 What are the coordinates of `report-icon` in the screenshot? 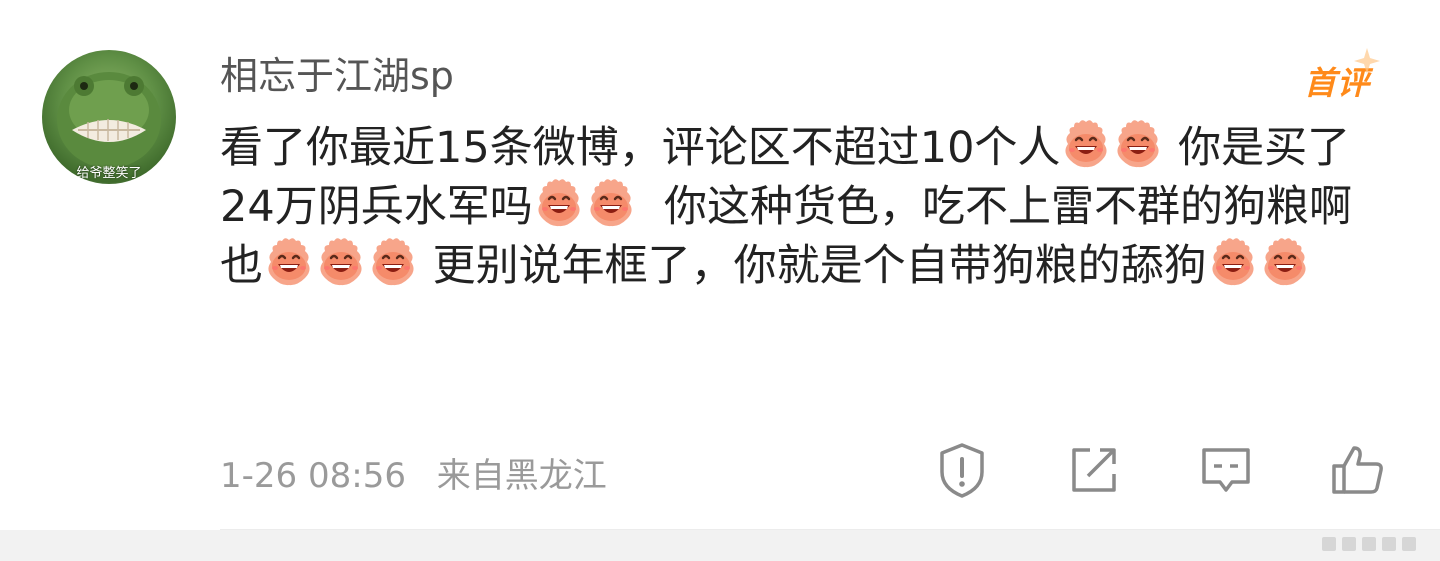 It's located at (962, 470).